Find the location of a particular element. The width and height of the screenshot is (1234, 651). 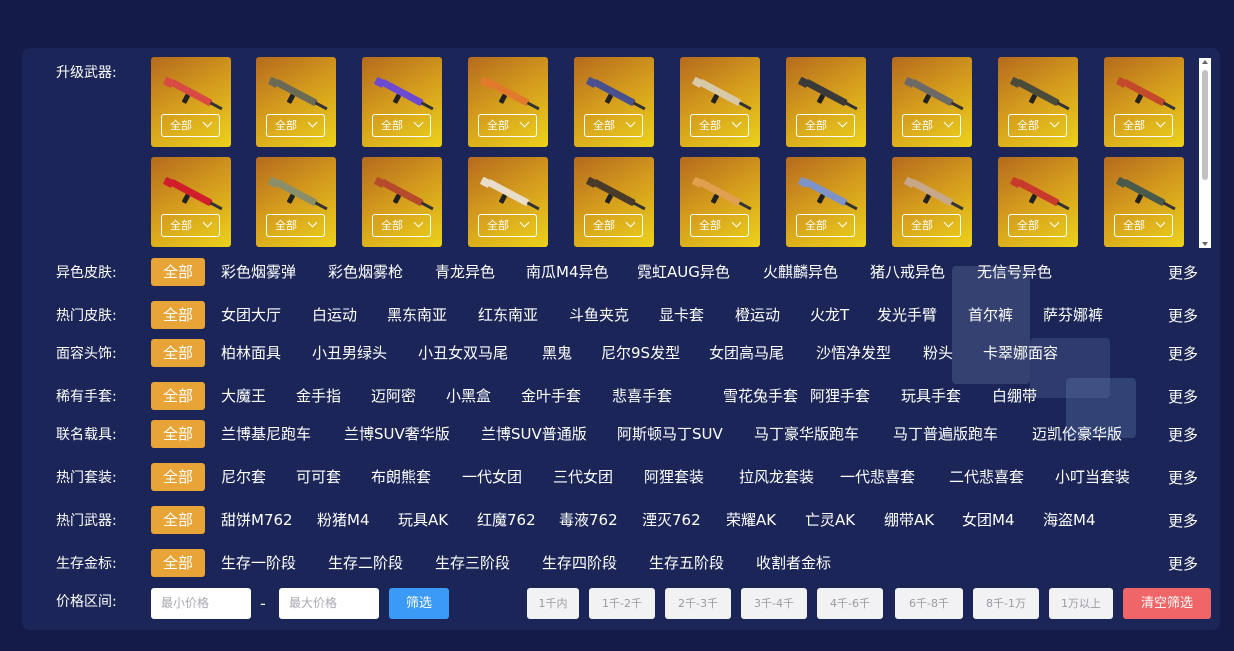

filter-chip: 白绷带 is located at coordinates (1014, 396).